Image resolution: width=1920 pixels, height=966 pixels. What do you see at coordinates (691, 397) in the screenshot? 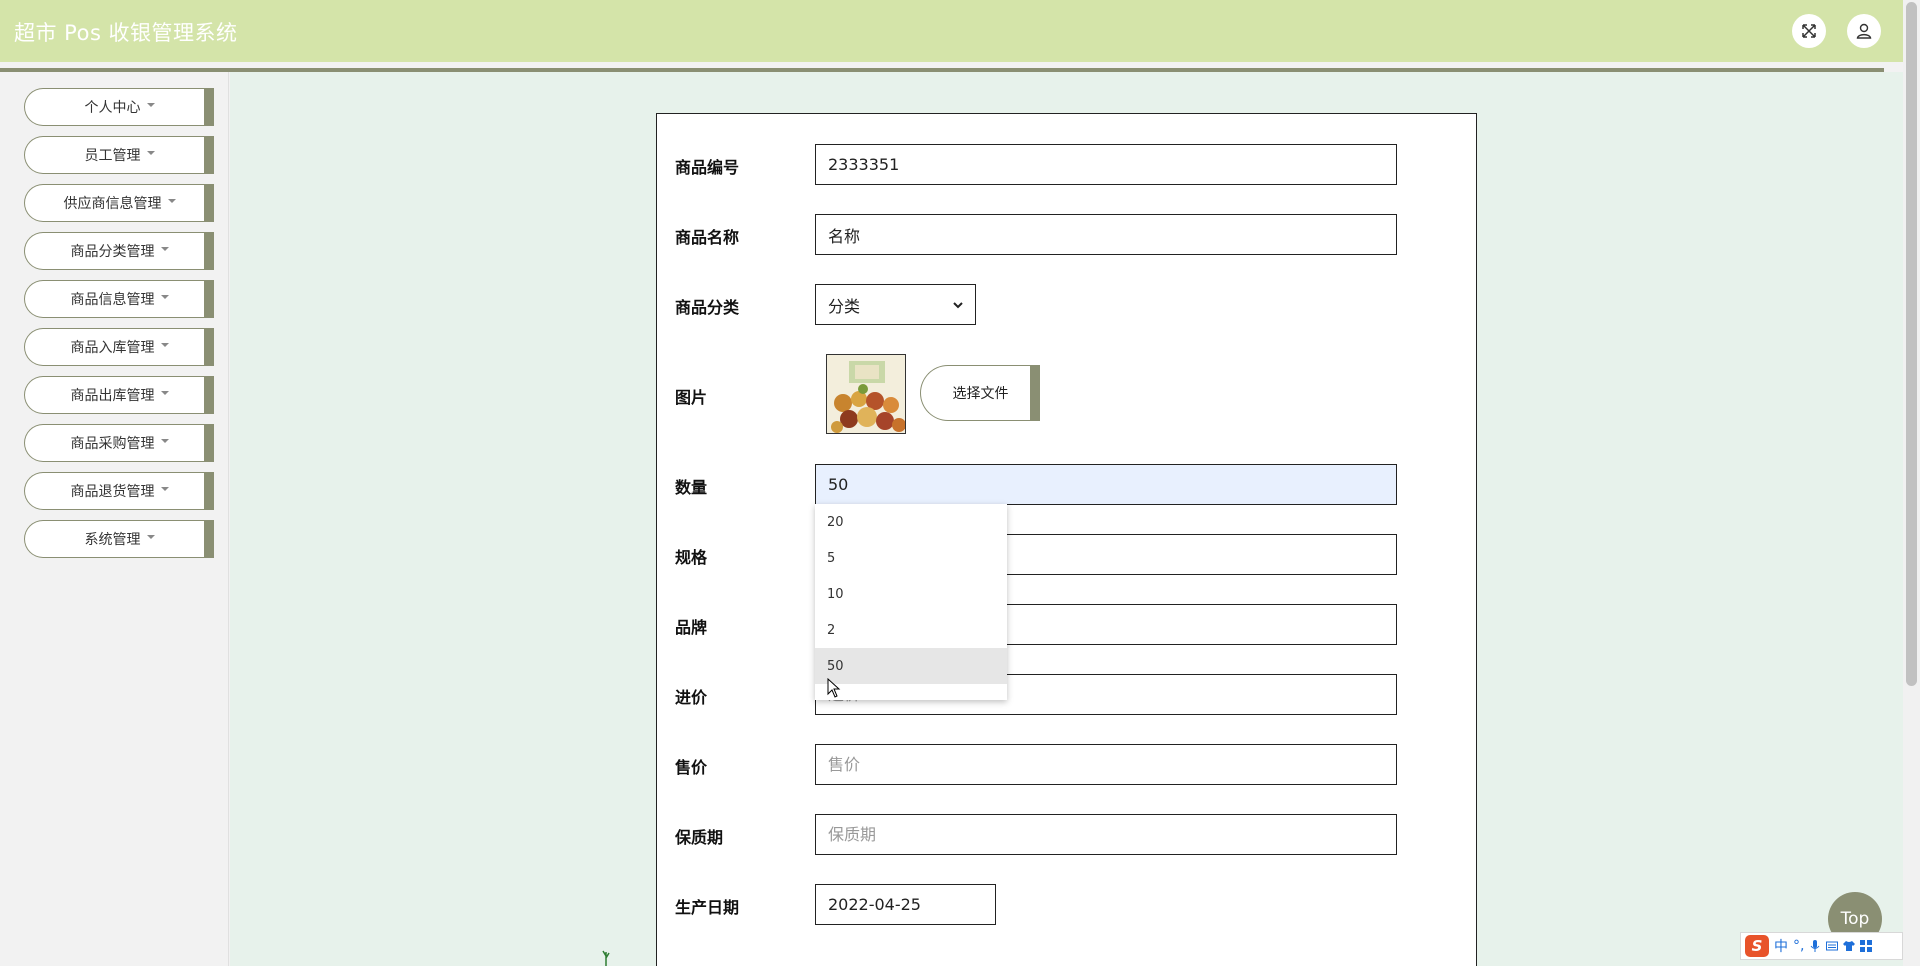
I see `image-label: 图片` at bounding box center [691, 397].